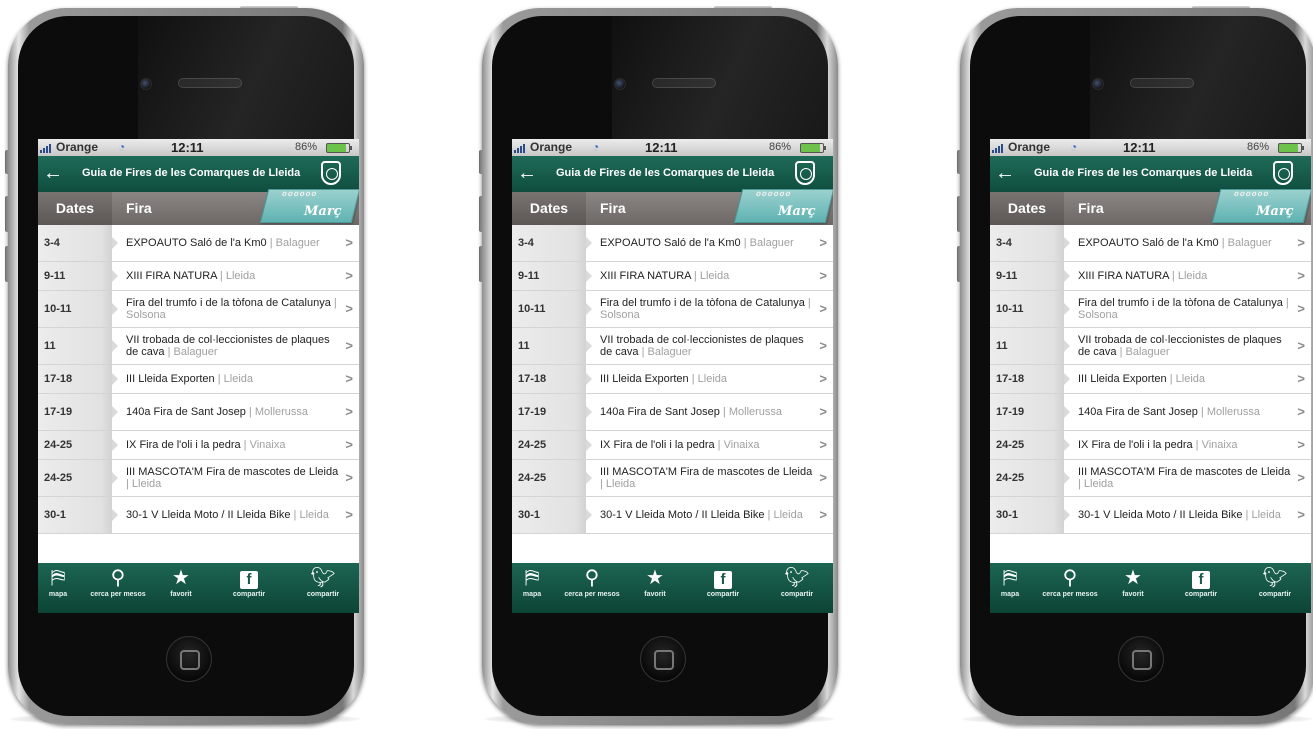  I want to click on event-name: 140a Fira de Sant Josep, so click(186, 412).